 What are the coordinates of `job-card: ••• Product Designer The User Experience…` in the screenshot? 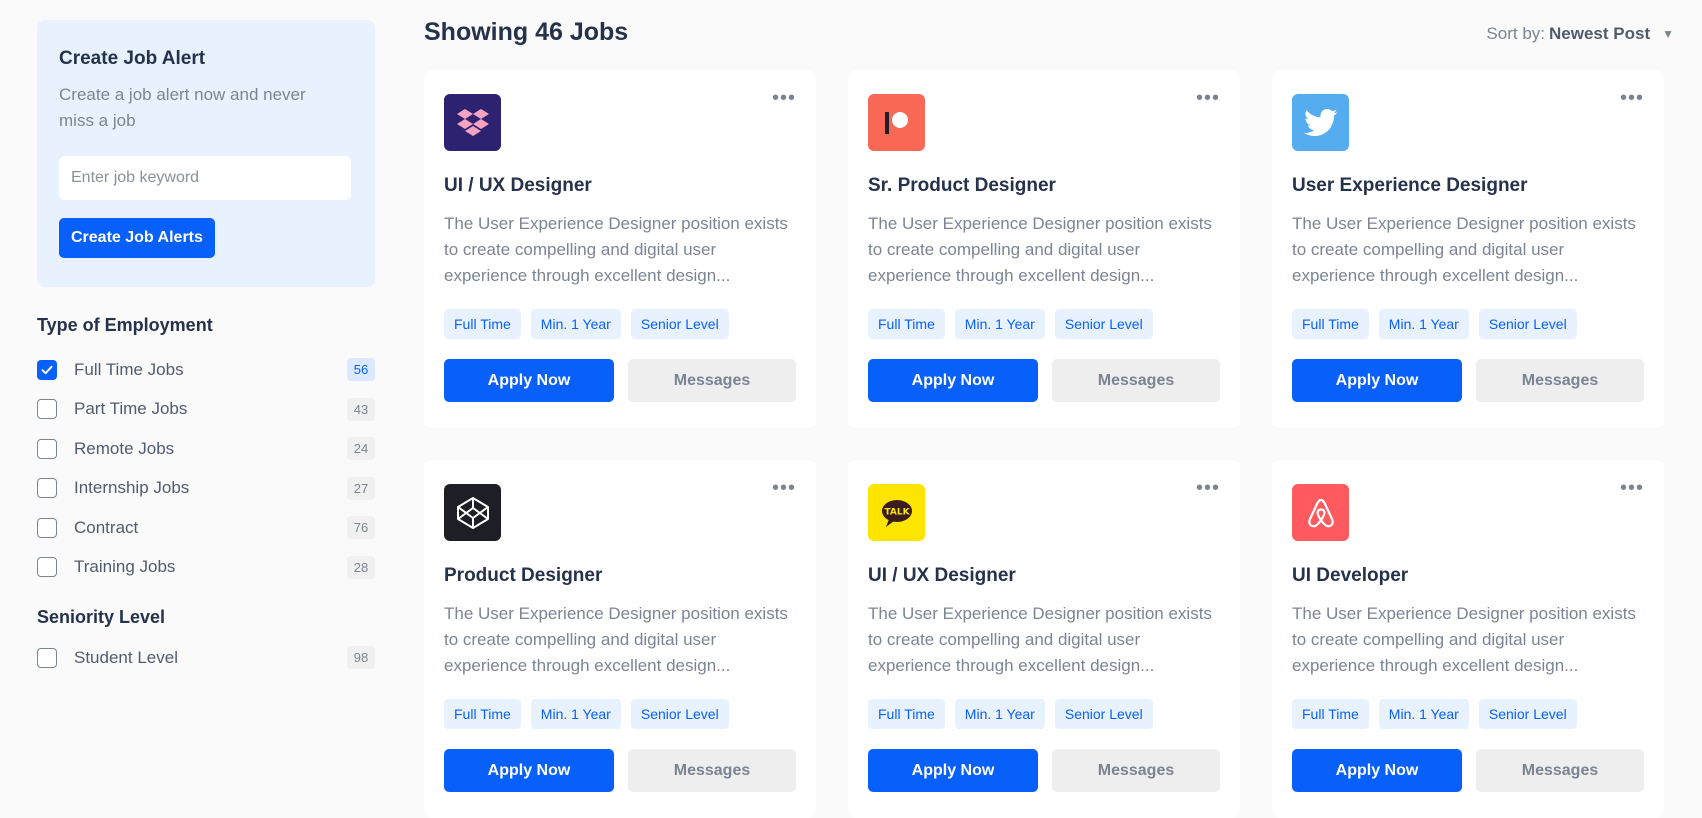 It's located at (620, 639).